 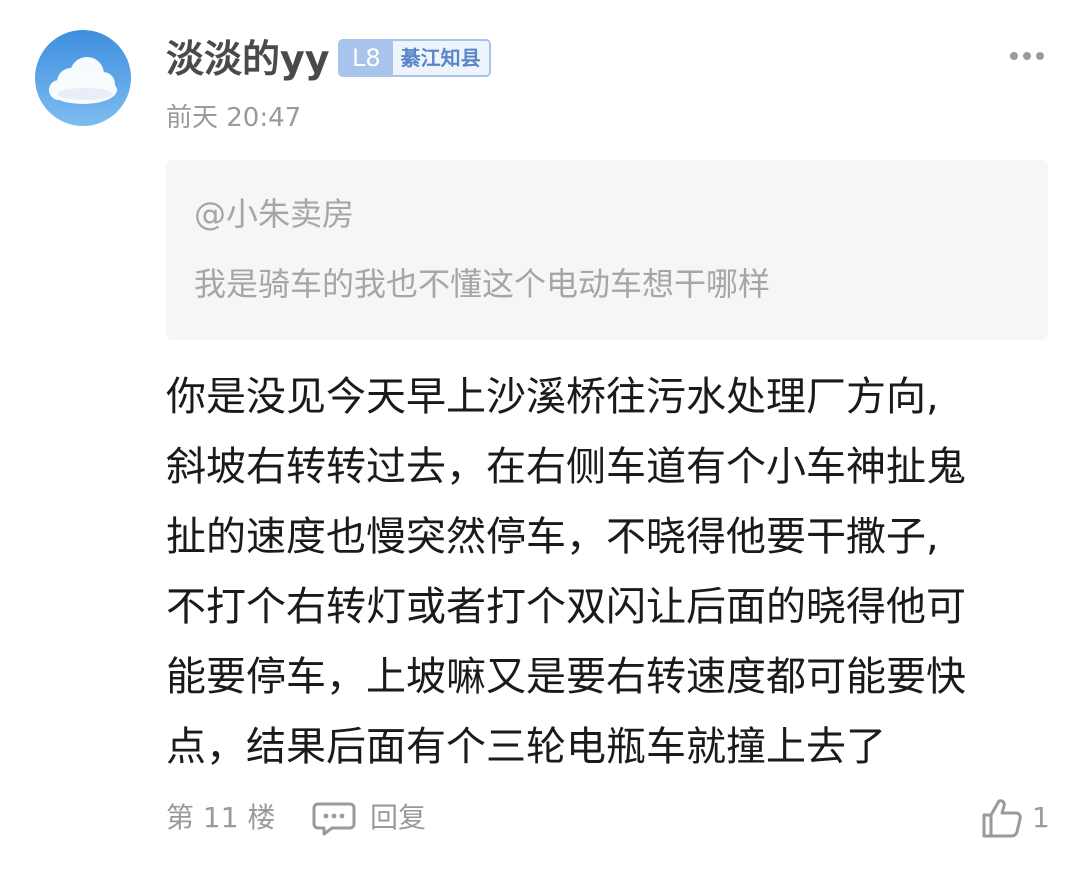 I want to click on like-button: 1, so click(x=1015, y=818).